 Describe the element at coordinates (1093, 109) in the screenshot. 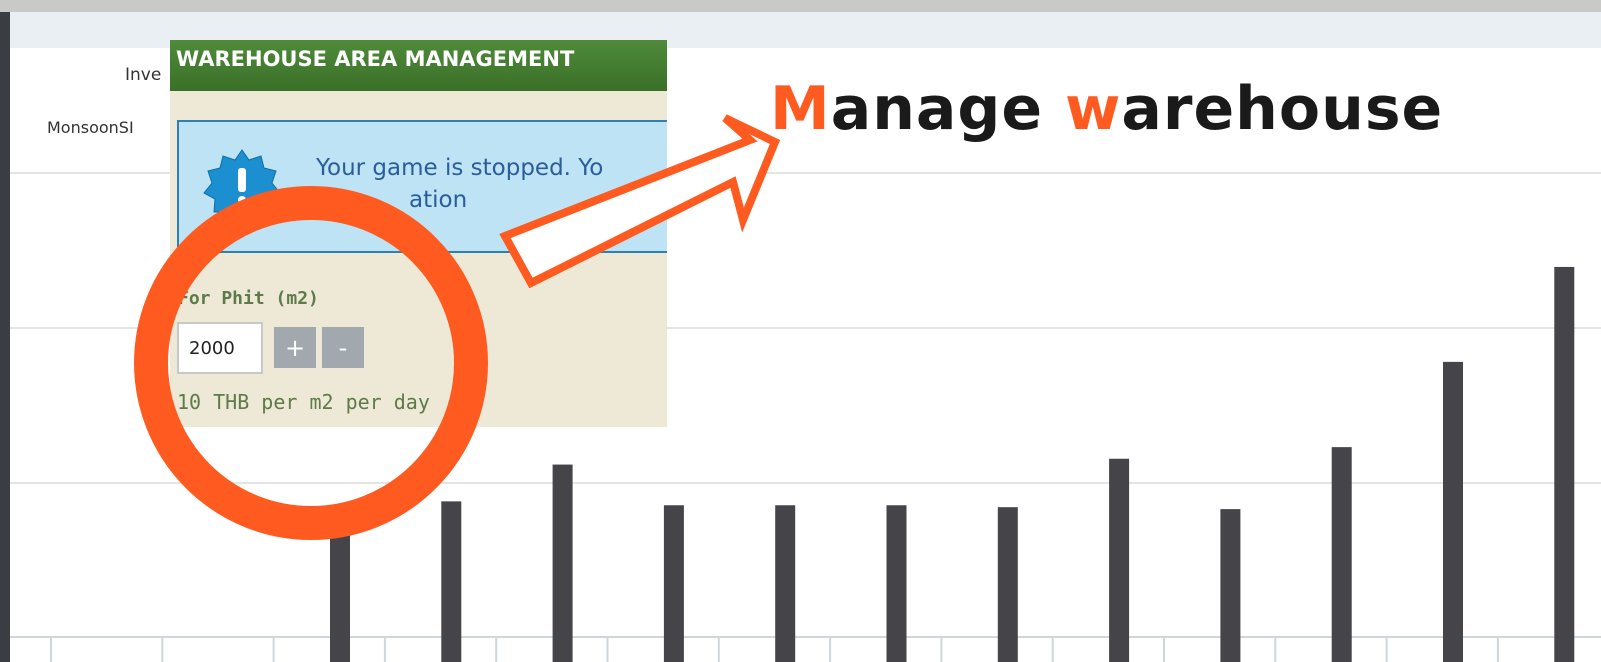

I see `callout-letter-w: w` at that location.